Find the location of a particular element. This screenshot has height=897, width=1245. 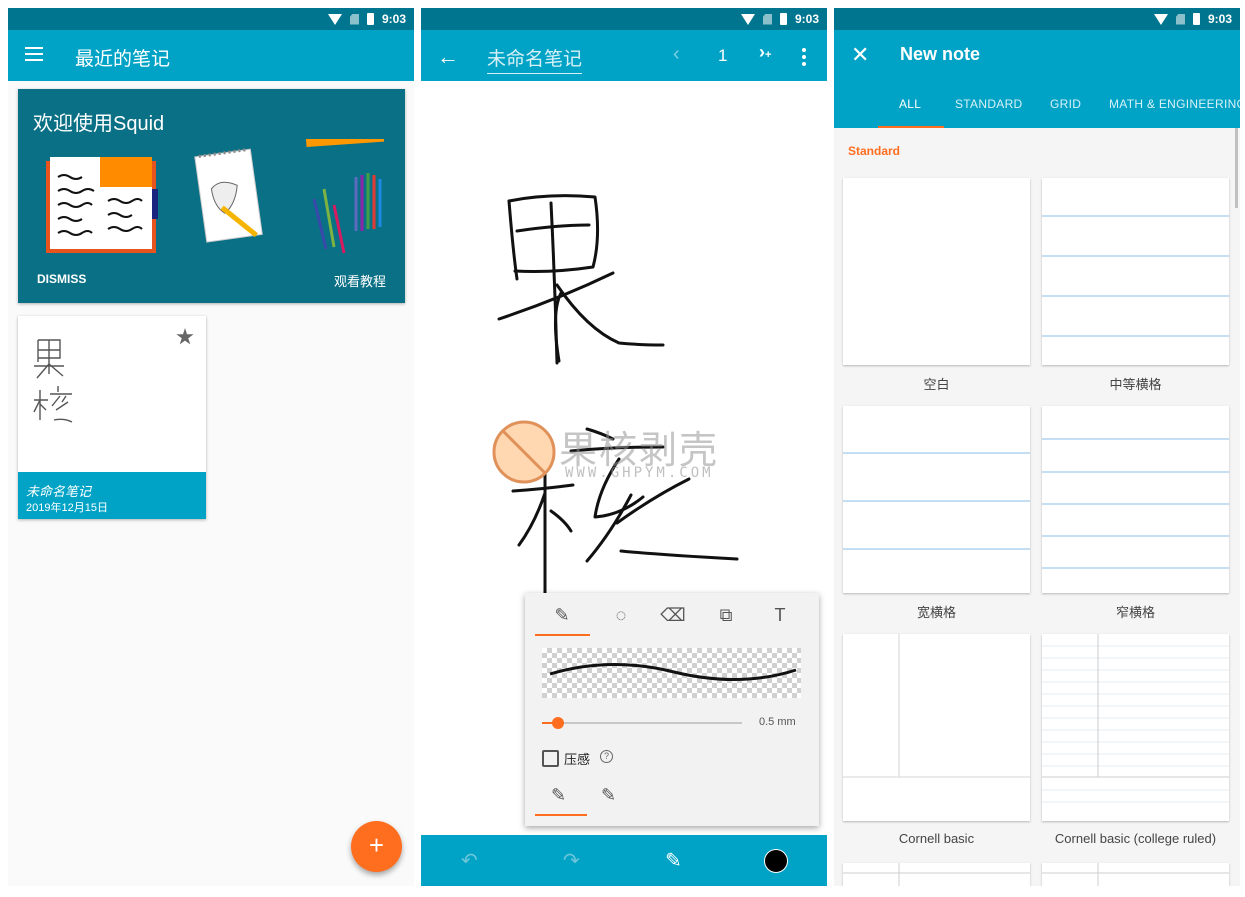

template-wide-ruled is located at coordinates (936, 499).